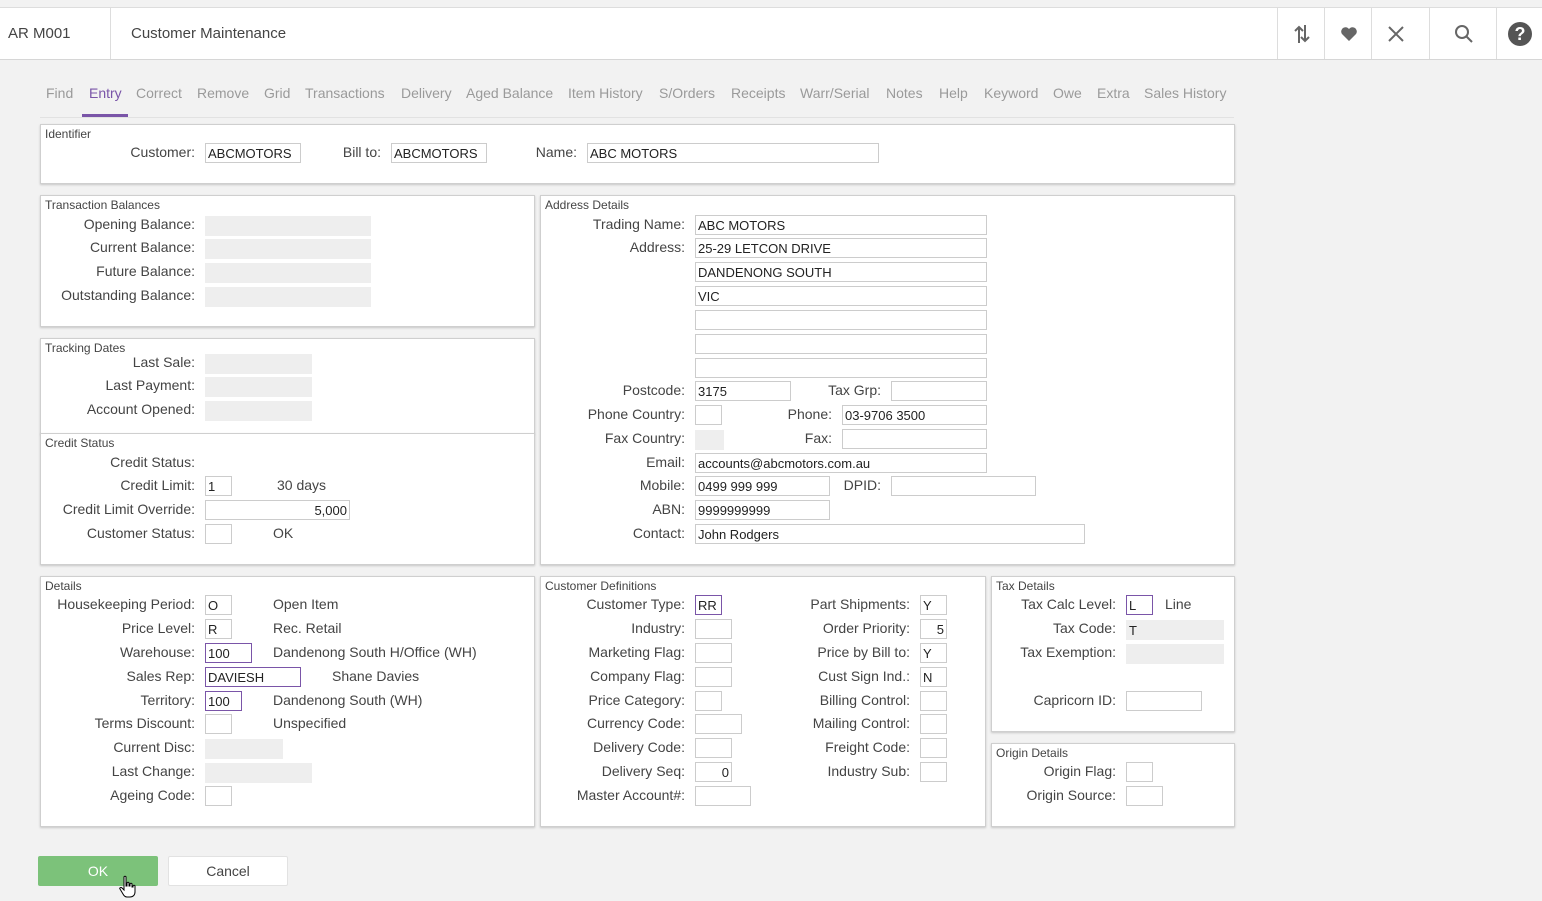 This screenshot has height=901, width=1542. What do you see at coordinates (841, 463) in the screenshot?
I see `email-input: accounts@abcmotors.com.au` at bounding box center [841, 463].